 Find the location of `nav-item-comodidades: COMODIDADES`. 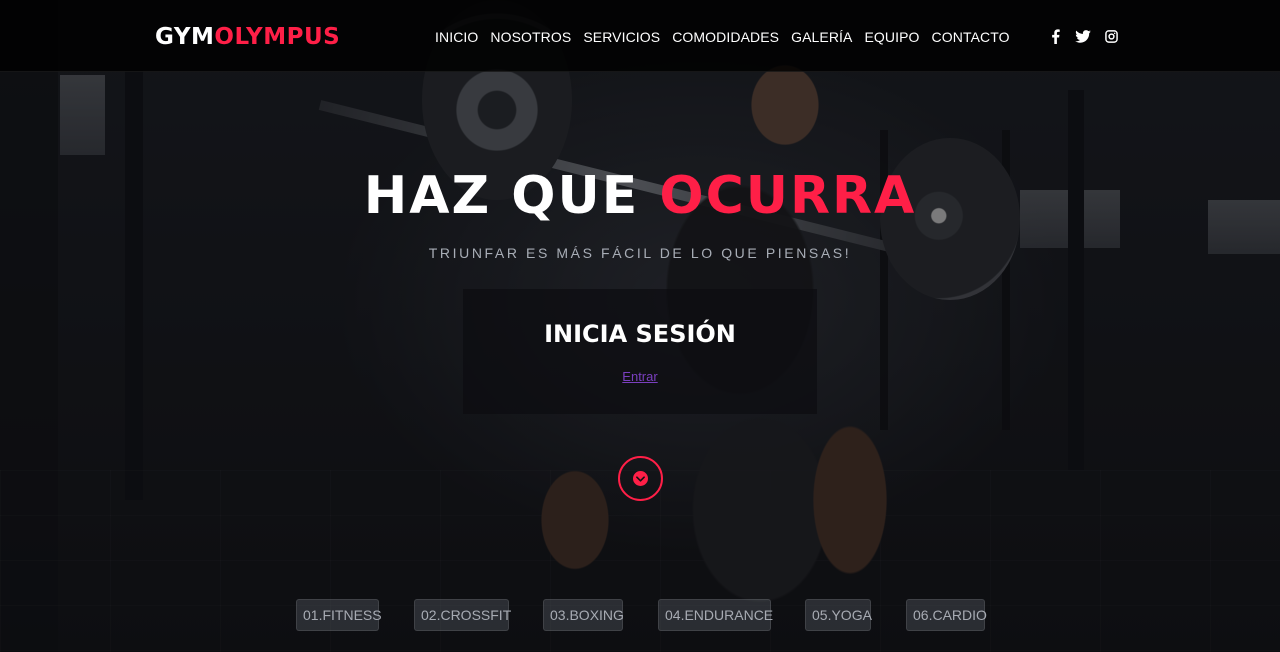

nav-item-comodidades: COMODIDADES is located at coordinates (725, 37).